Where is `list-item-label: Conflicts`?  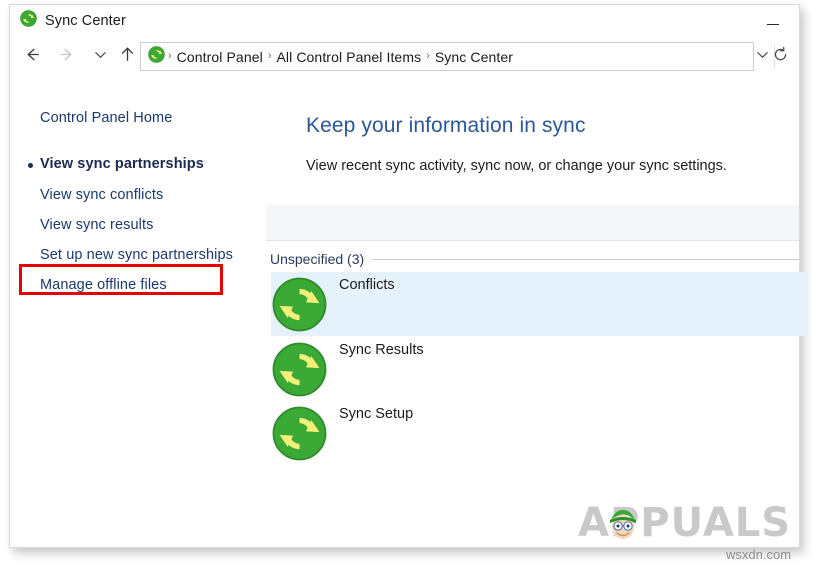
list-item-label: Conflicts is located at coordinates (367, 285).